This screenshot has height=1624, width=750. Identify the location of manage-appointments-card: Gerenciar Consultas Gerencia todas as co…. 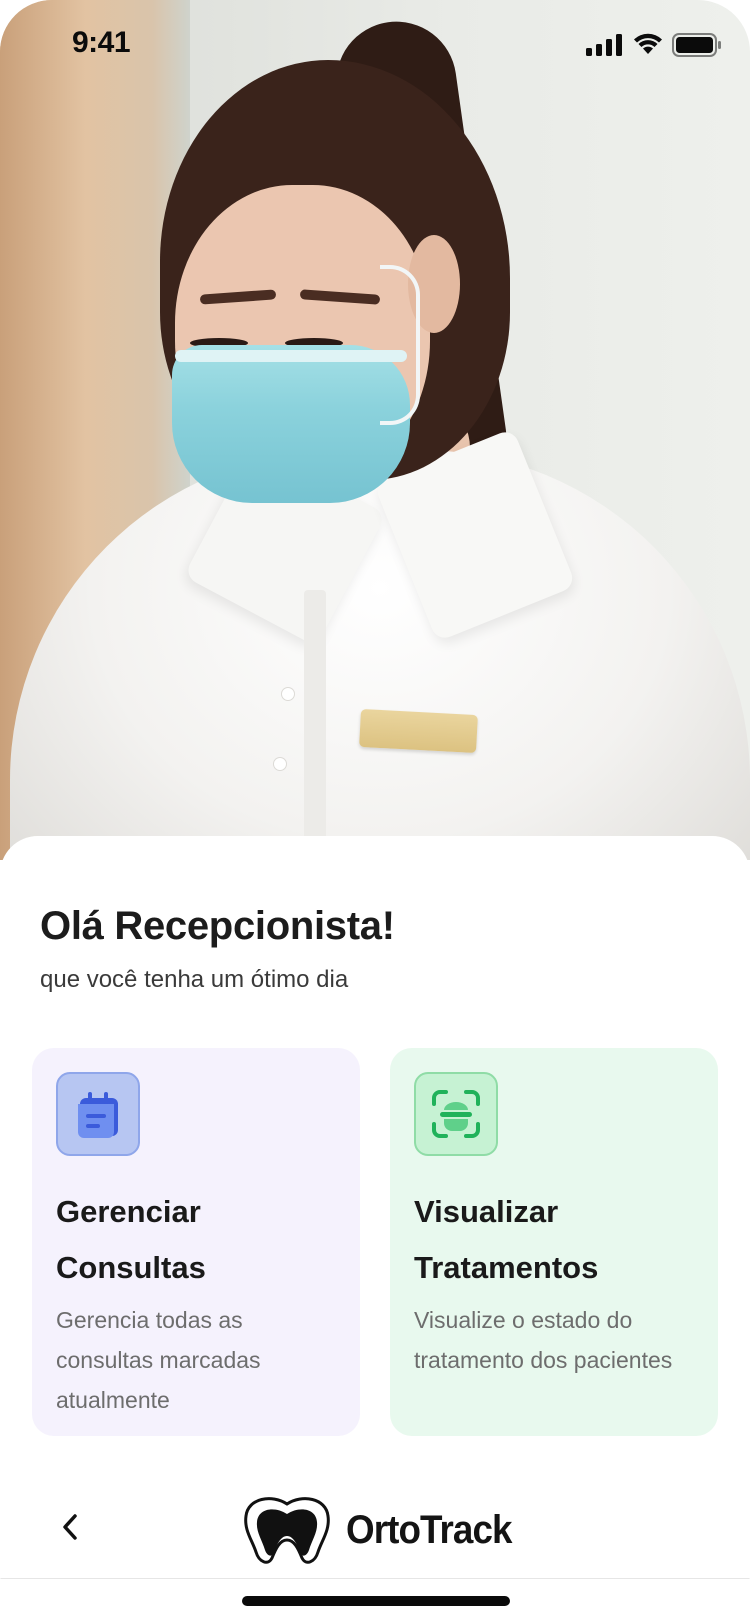
(196, 1242).